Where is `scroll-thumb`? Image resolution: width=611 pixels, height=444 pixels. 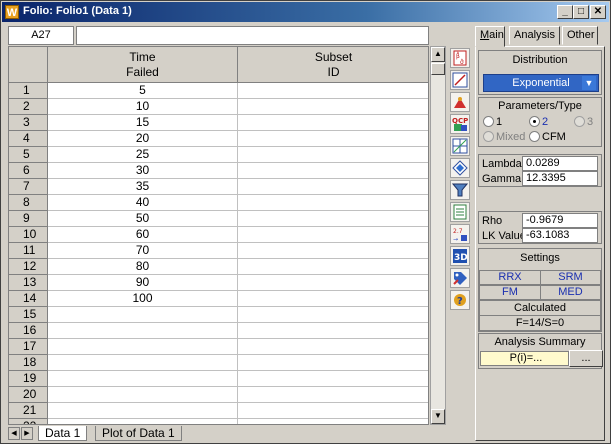
scroll-thumb is located at coordinates (438, 69).